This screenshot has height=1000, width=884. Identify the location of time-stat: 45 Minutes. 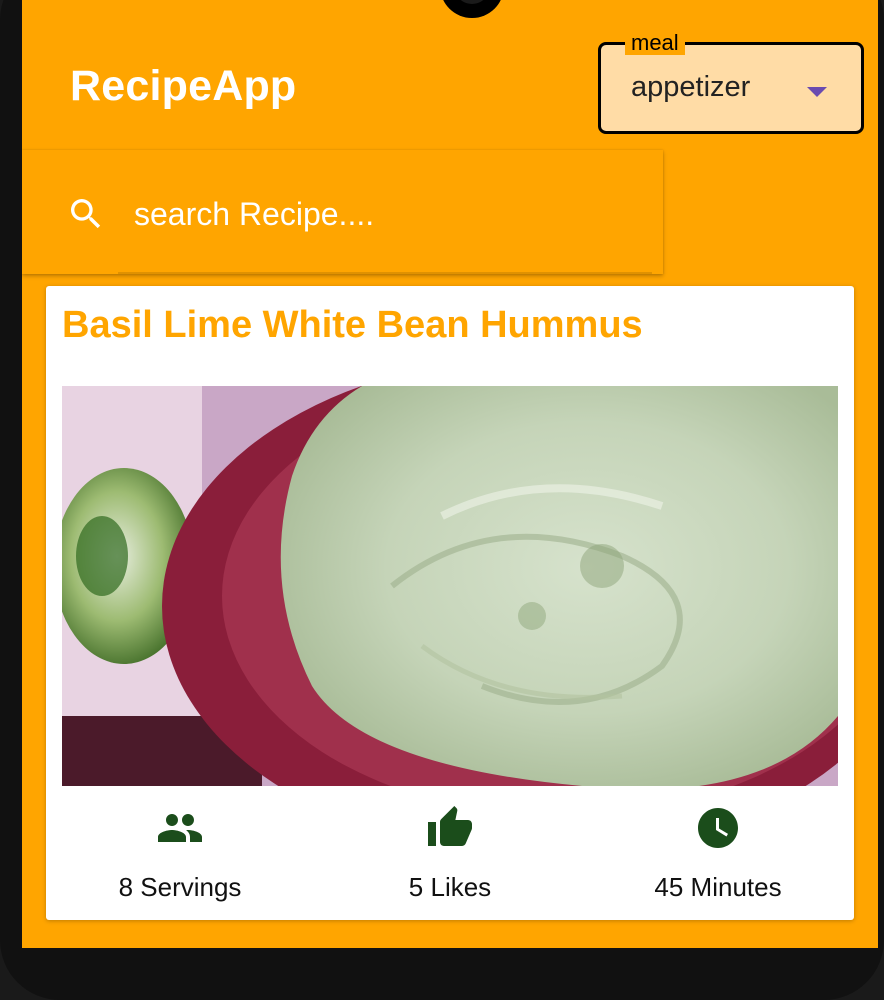
(718, 853).